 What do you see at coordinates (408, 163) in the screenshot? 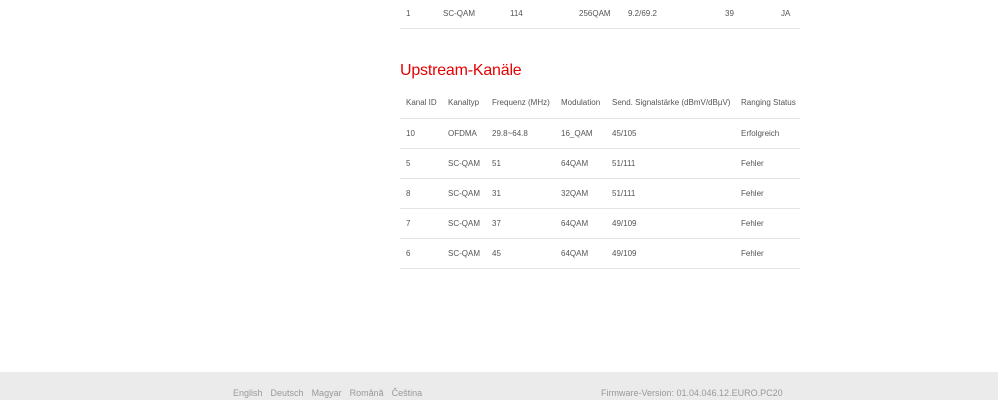
I see `cell: 5` at bounding box center [408, 163].